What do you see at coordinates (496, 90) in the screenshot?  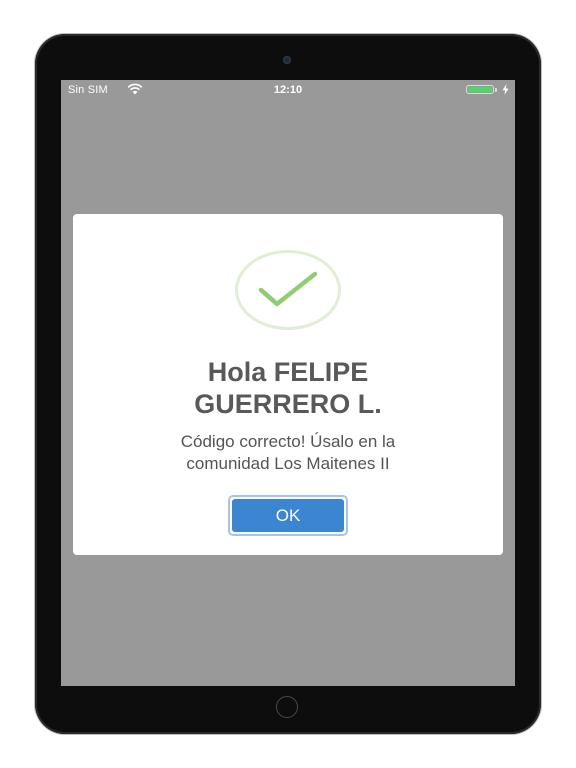 I see `battery-tip` at bounding box center [496, 90].